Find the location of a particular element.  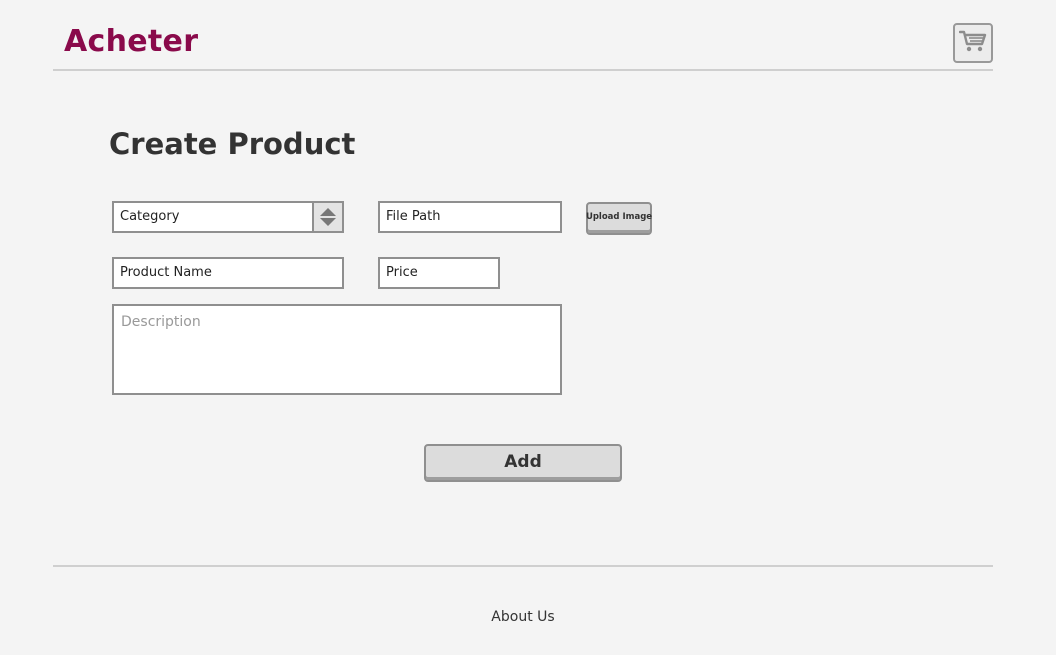

upload-image-button: Upload Image is located at coordinates (619, 218).